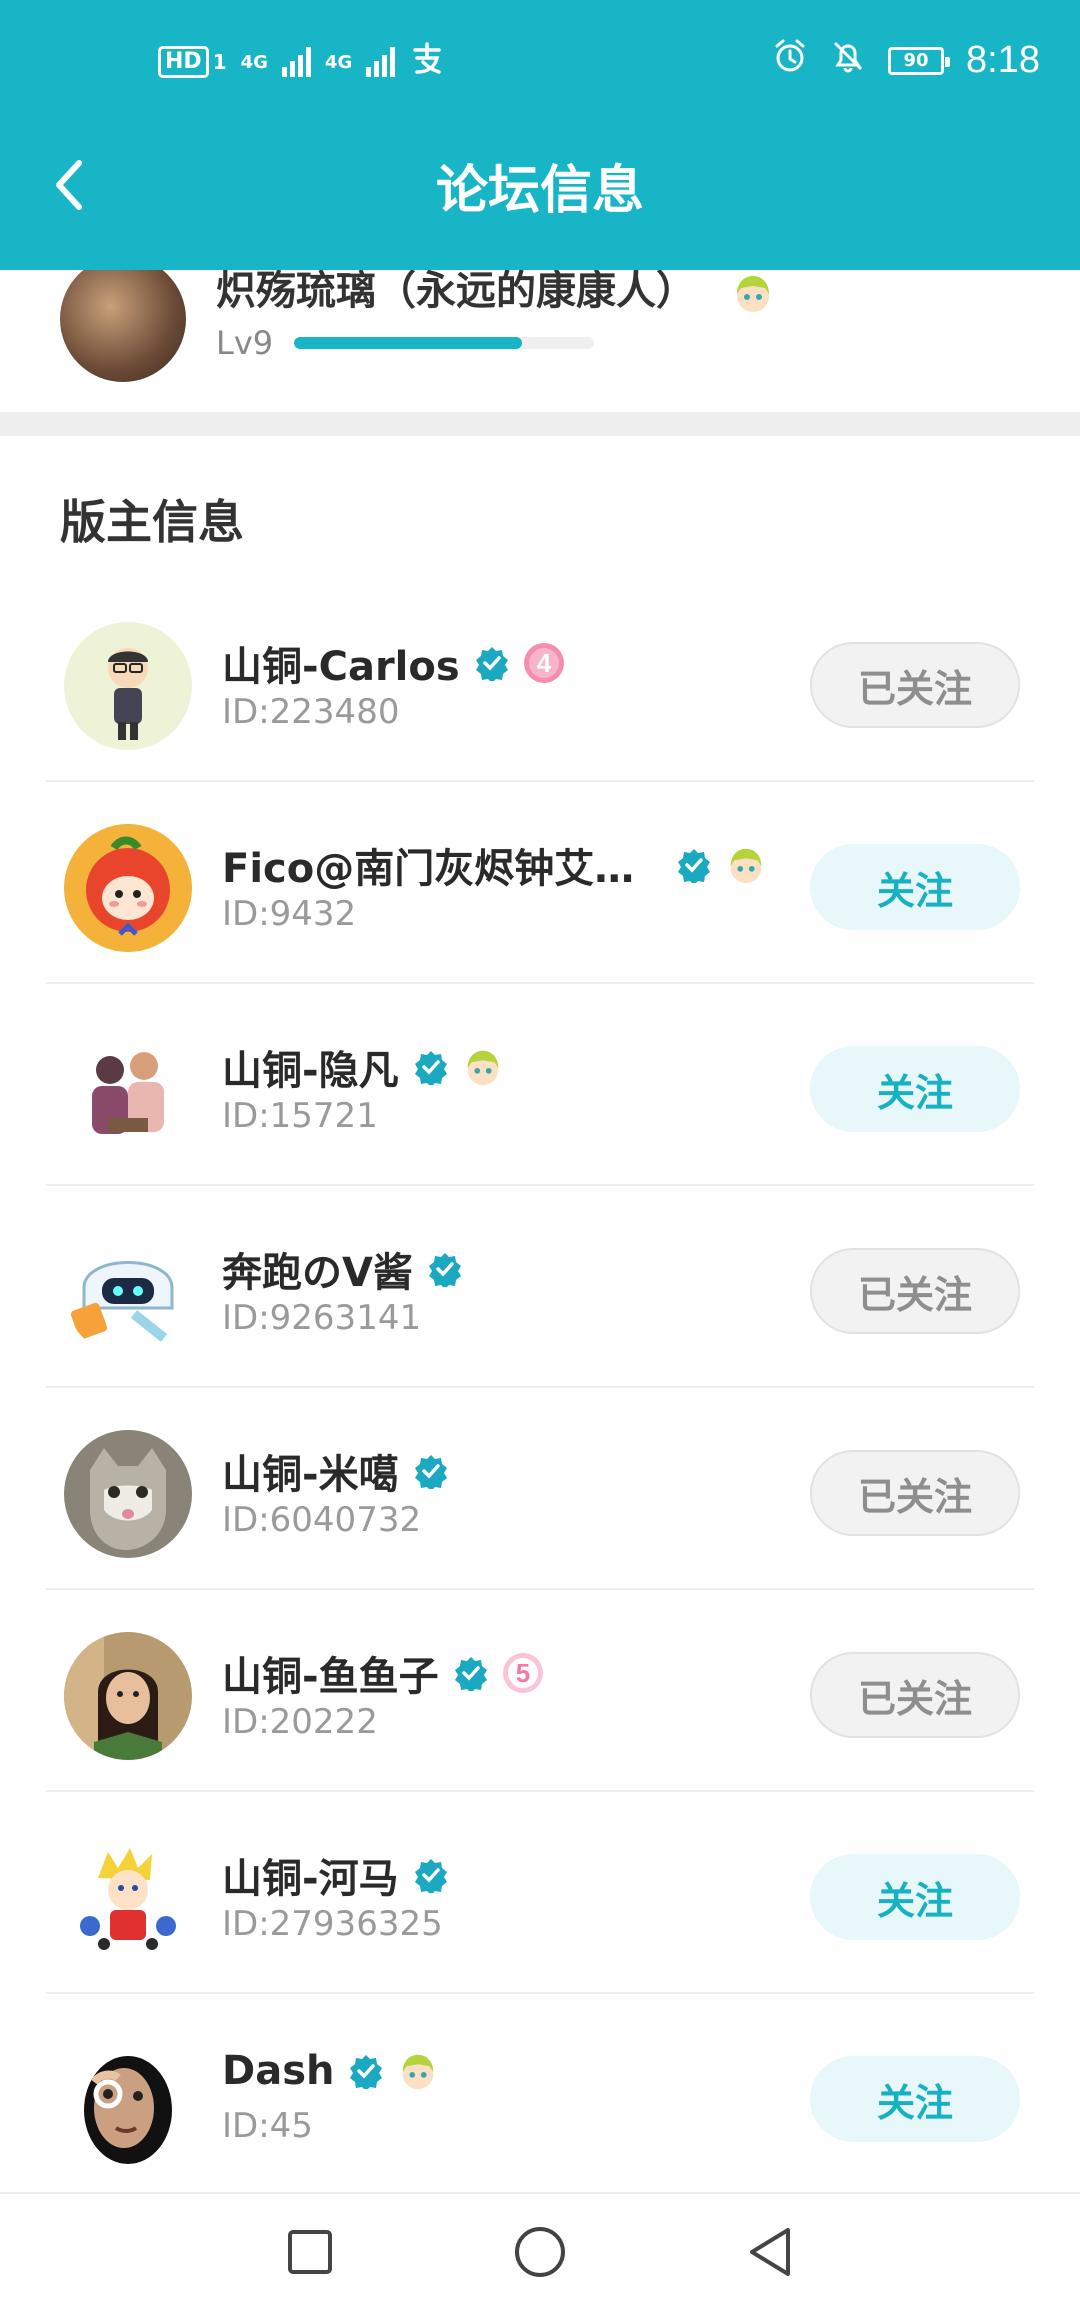  Describe the element at coordinates (456, 291) in the screenshot. I see `user-name-text: 炽殇琉璃（永远的康康人）` at that location.